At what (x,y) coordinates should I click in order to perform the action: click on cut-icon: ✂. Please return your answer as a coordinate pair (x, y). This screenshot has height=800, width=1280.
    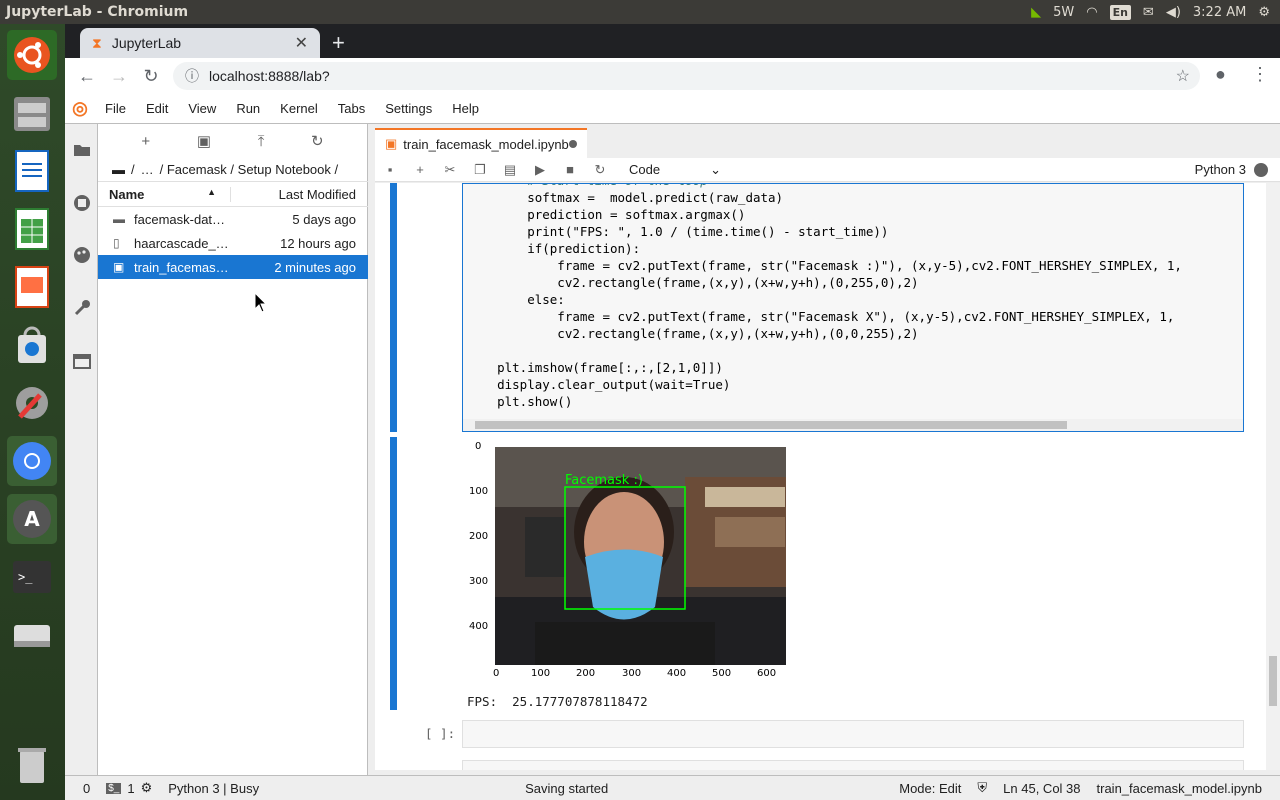
    Looking at the image, I should click on (450, 170).